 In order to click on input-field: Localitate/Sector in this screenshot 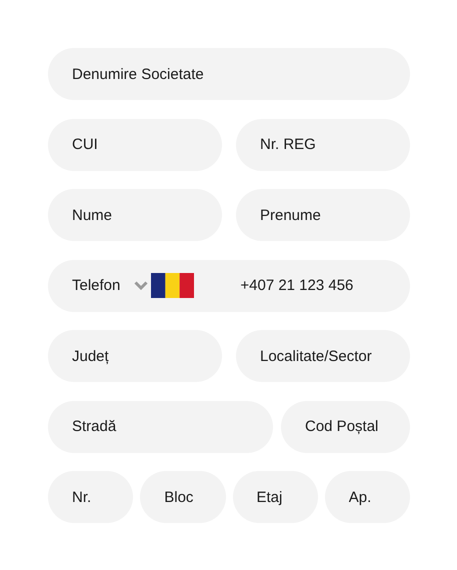, I will do `click(323, 356)`.